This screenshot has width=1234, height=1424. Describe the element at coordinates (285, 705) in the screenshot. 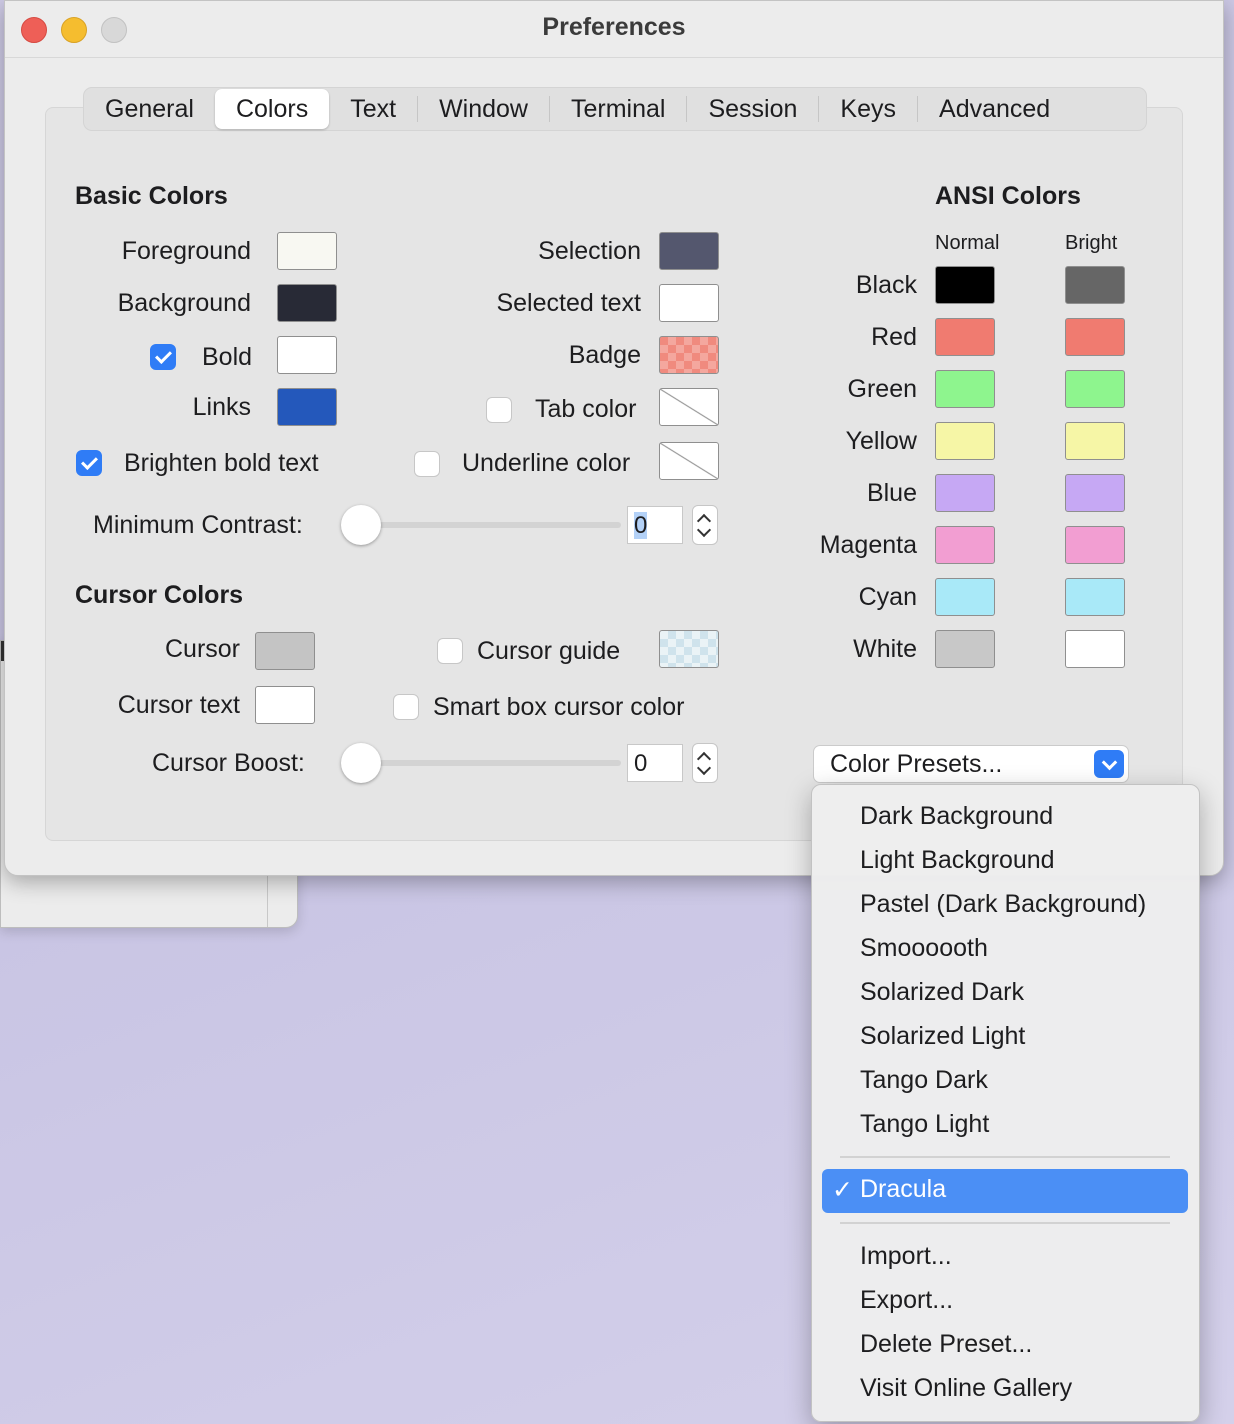

I see `cursor-text-swatch` at that location.